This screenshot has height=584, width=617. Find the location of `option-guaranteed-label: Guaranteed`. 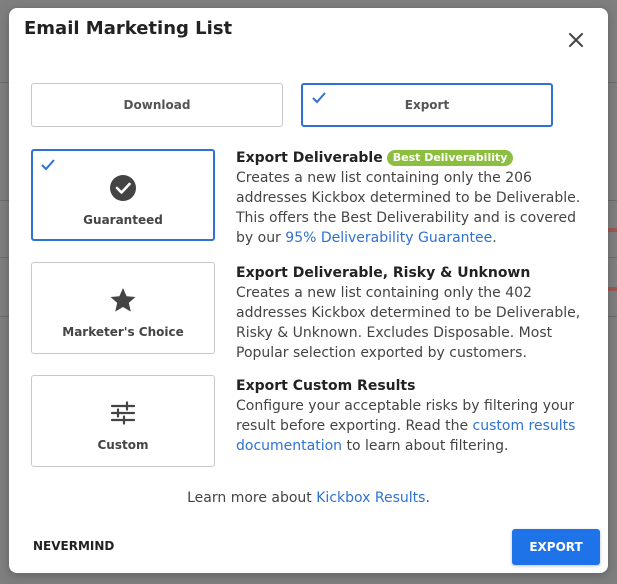

option-guaranteed-label: Guaranteed is located at coordinates (123, 220).